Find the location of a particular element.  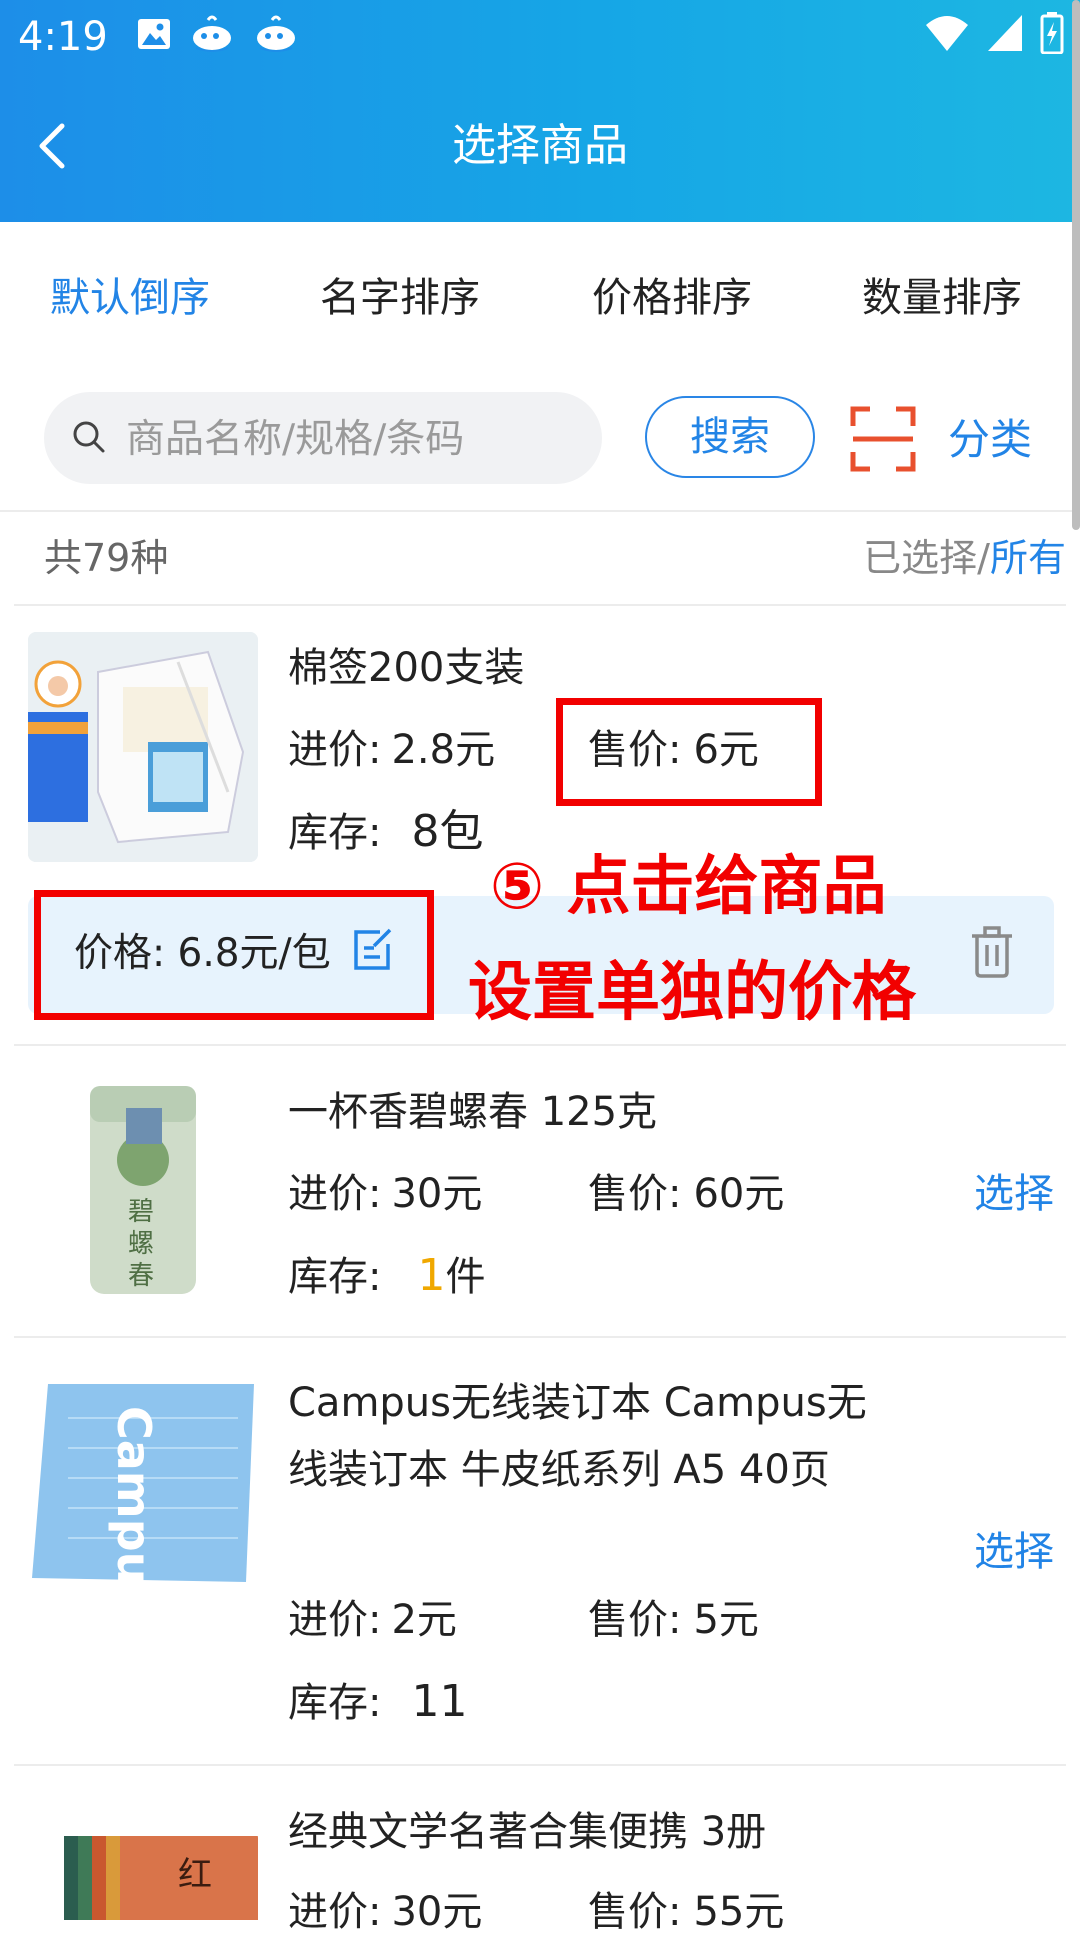

tab-sort-price: 价格排序 is located at coordinates (672, 298).